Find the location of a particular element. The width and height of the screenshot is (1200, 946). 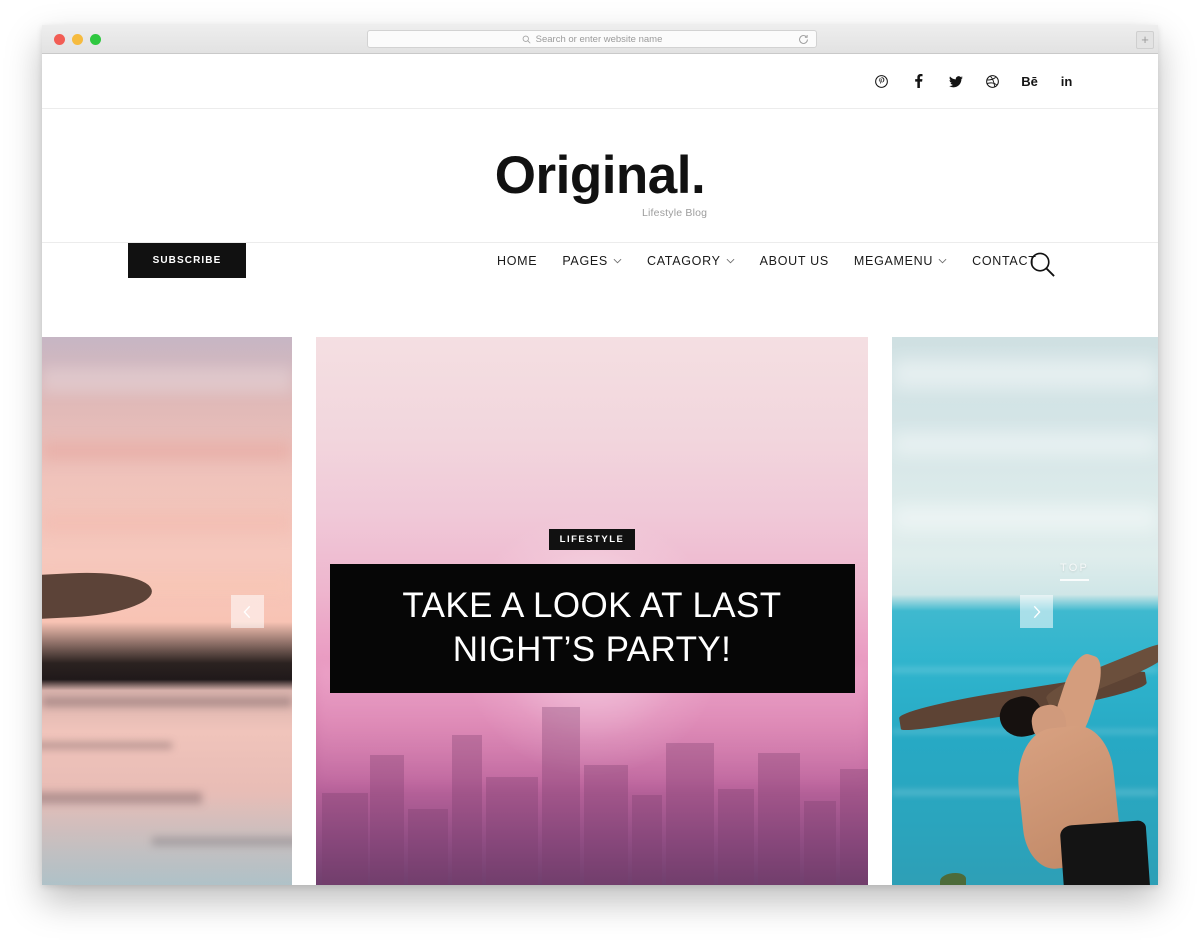

social-topbar: Bē in is located at coordinates (600, 81).